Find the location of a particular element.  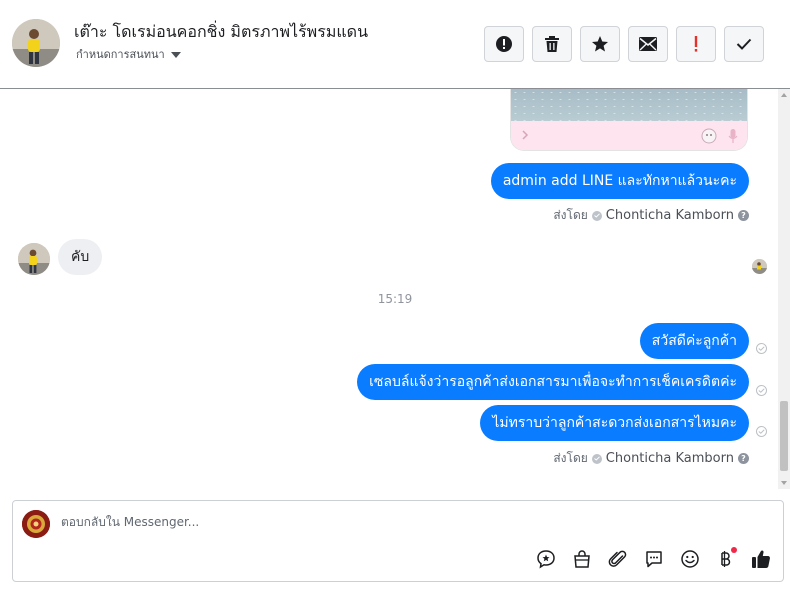

outgoing-message: สวัสดีค่ะลูกค้า is located at coordinates (694, 341).